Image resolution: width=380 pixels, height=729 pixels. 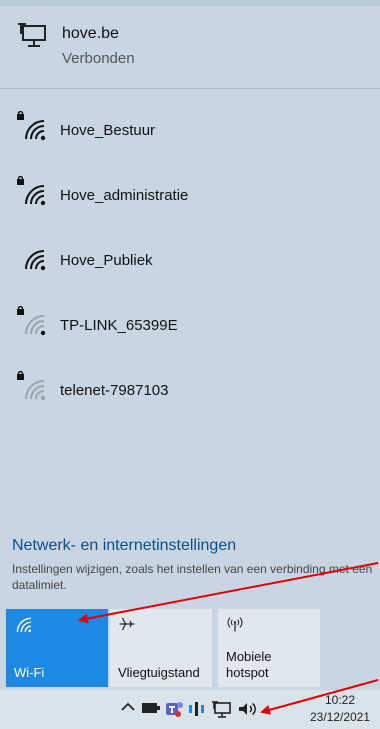 I want to click on network-name: Hove_Publiek, so click(x=106, y=260).